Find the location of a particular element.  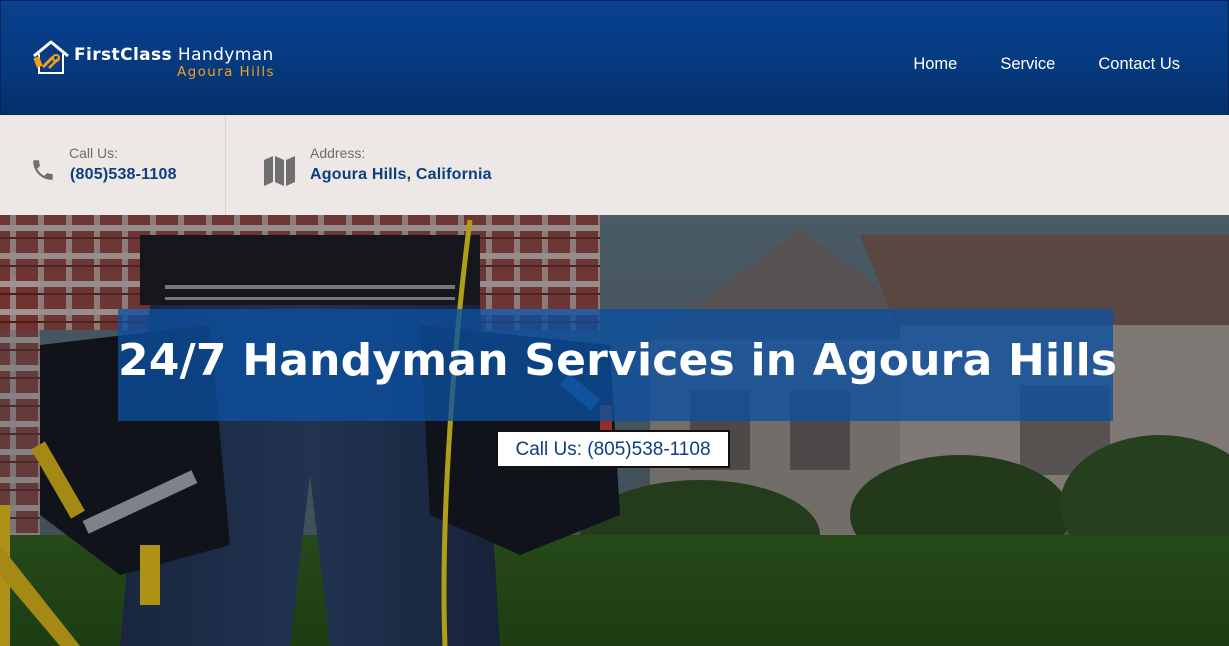

nav-service-link: Service is located at coordinates (1027, 64).